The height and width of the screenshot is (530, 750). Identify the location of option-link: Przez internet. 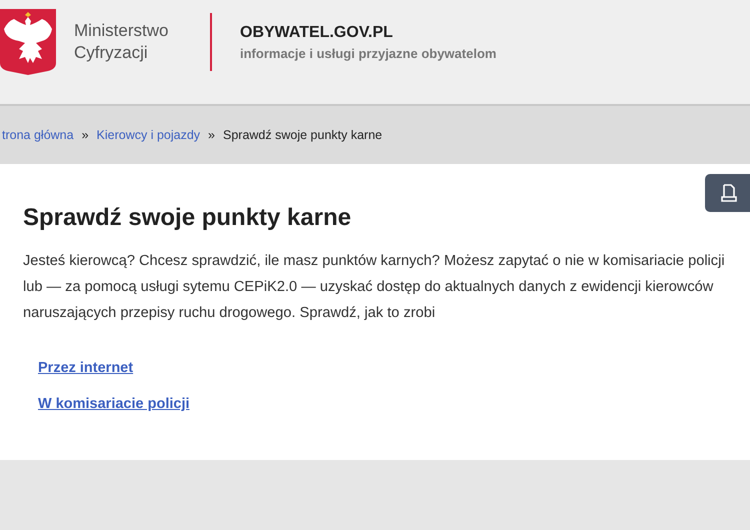
(86, 368).